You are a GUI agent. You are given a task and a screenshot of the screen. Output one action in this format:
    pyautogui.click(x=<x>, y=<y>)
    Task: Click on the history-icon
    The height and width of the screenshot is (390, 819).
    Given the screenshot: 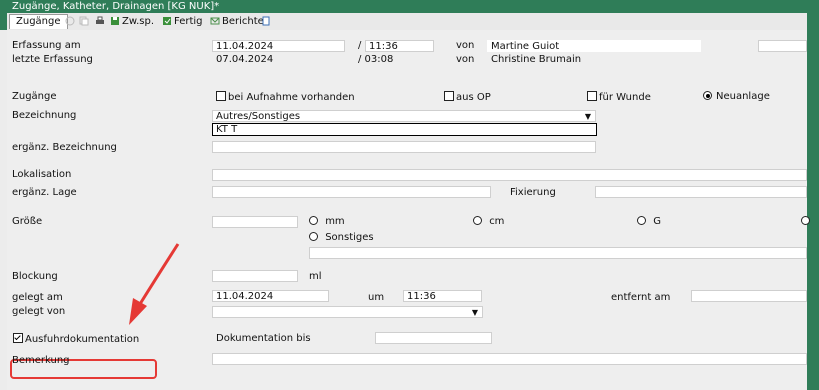 What is the action you would take?
    pyautogui.click(x=71, y=21)
    